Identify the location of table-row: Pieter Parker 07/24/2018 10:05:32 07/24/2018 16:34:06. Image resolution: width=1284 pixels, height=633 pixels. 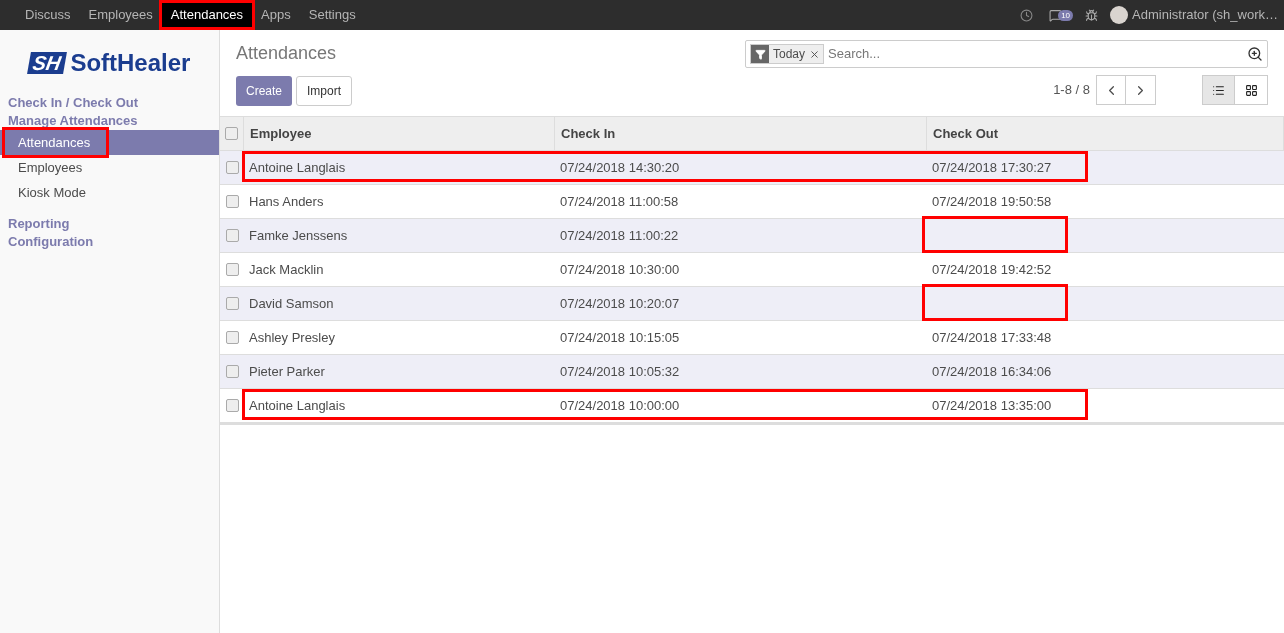
(752, 372).